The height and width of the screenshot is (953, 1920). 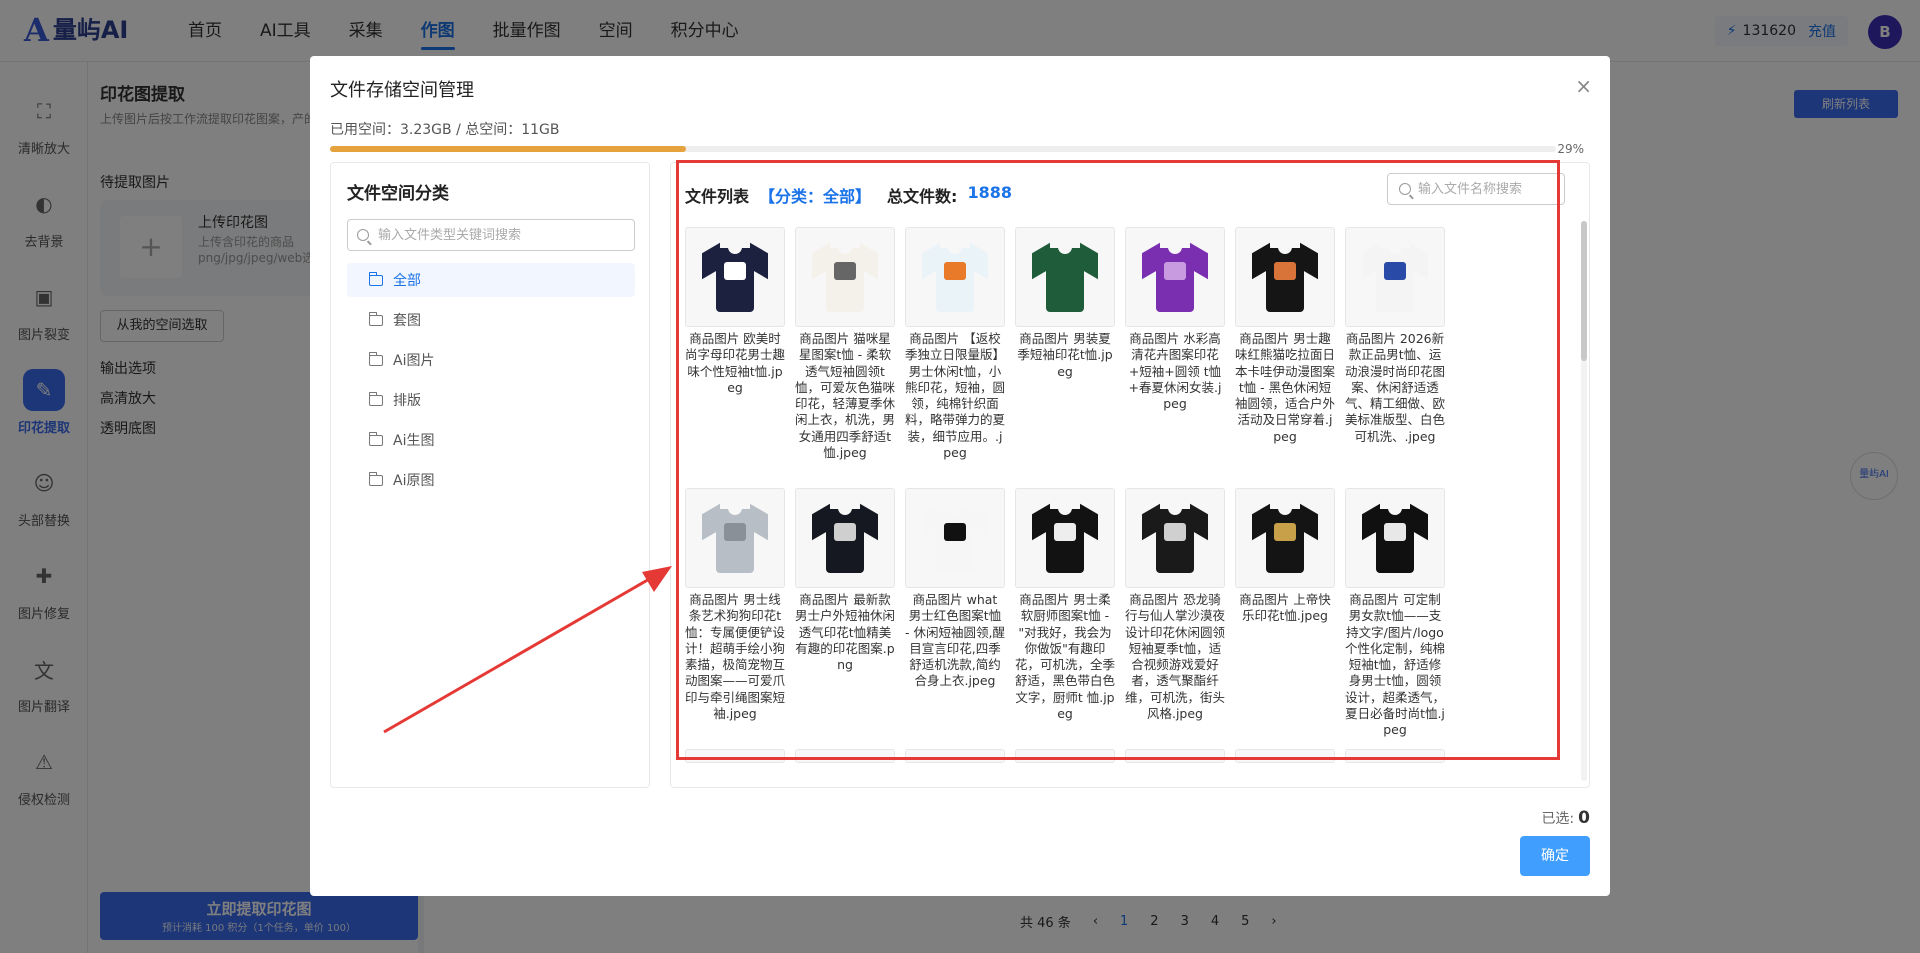 What do you see at coordinates (657, 579) in the screenshot?
I see `arrow-head` at bounding box center [657, 579].